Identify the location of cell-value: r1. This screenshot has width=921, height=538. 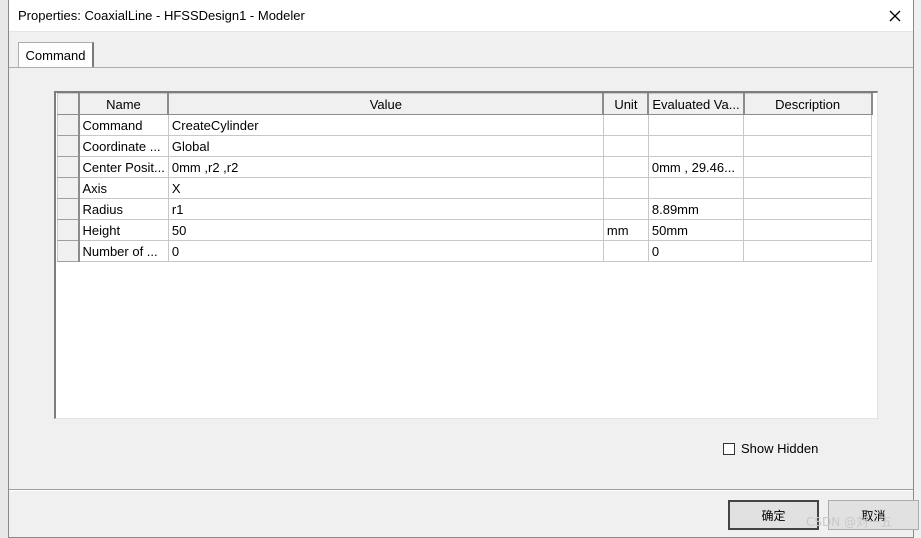
(385, 209).